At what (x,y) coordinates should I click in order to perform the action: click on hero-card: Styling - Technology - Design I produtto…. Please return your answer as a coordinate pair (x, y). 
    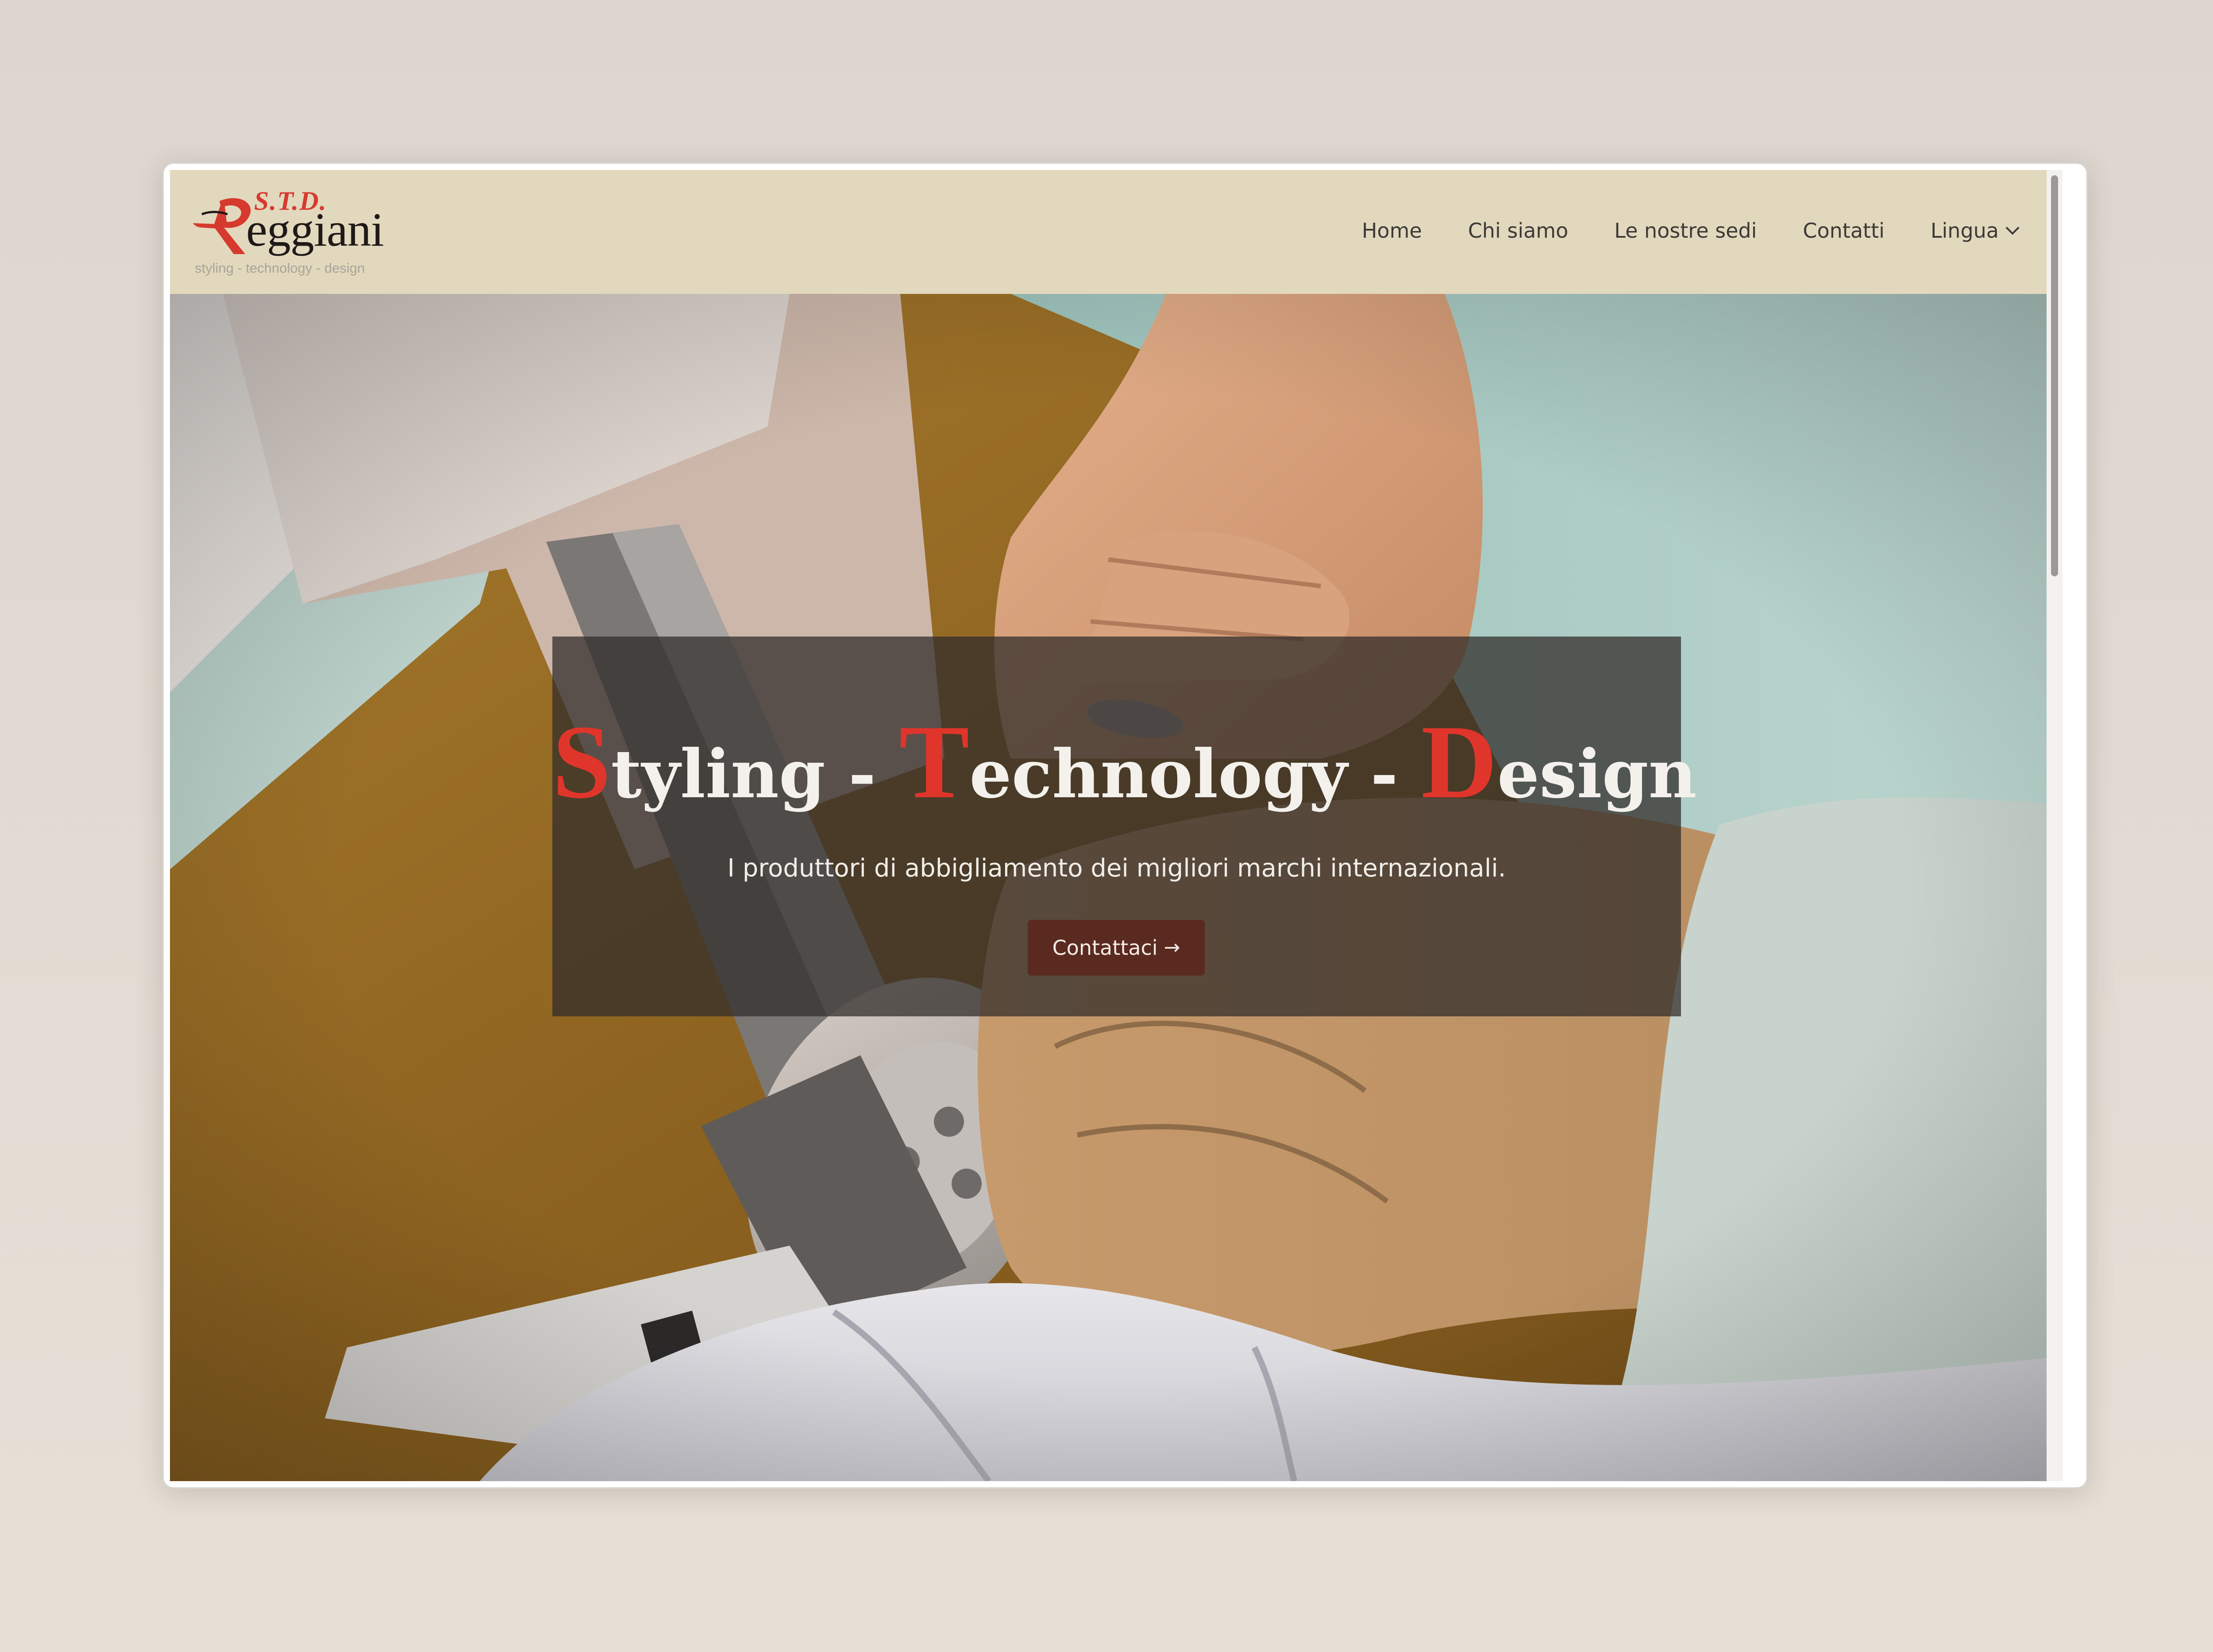
    Looking at the image, I should click on (1124, 826).